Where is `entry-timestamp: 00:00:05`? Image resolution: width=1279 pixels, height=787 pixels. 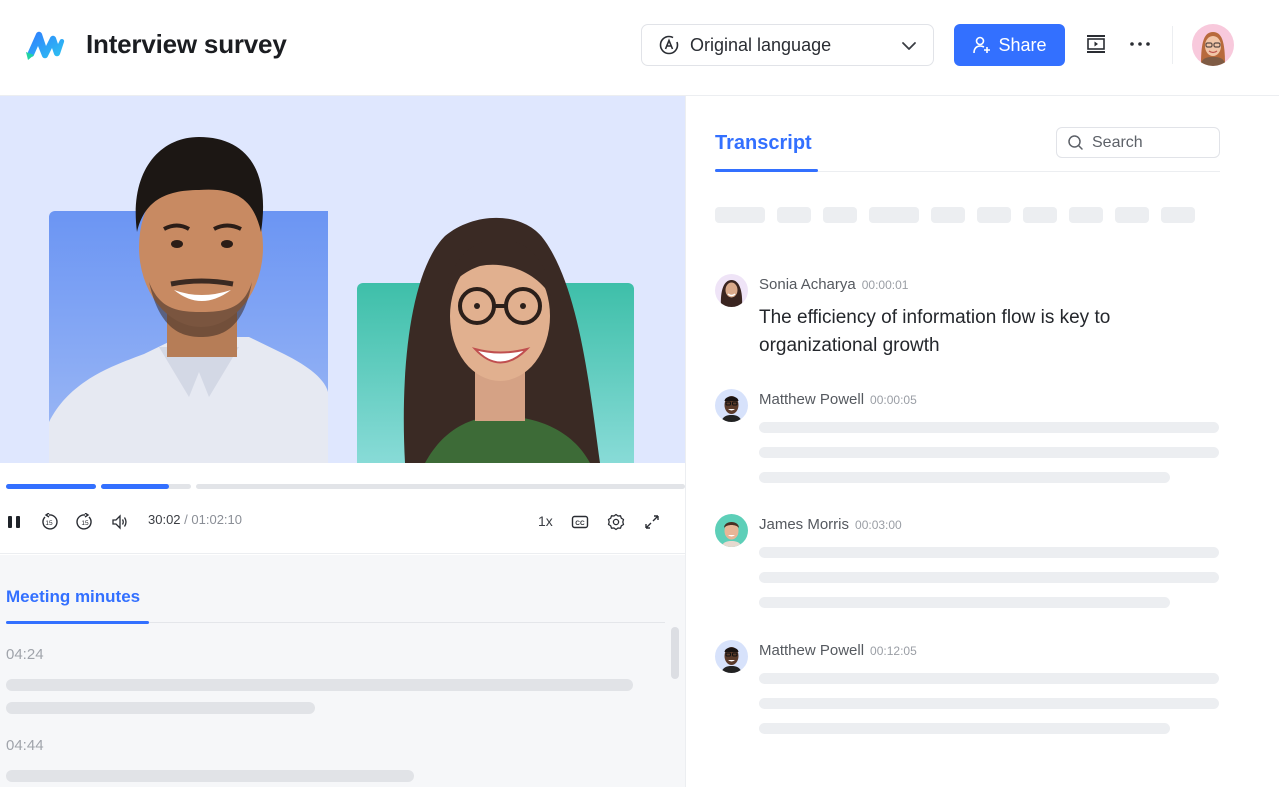
entry-timestamp: 00:00:05 is located at coordinates (893, 400).